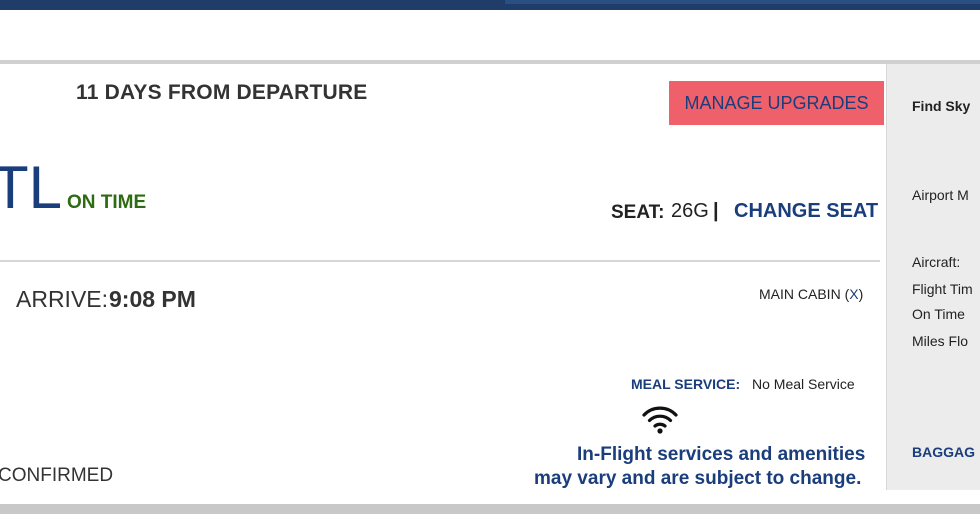 Image resolution: width=980 pixels, height=514 pixels. What do you see at coordinates (943, 452) in the screenshot?
I see `baggage-link: BAGGAG` at bounding box center [943, 452].